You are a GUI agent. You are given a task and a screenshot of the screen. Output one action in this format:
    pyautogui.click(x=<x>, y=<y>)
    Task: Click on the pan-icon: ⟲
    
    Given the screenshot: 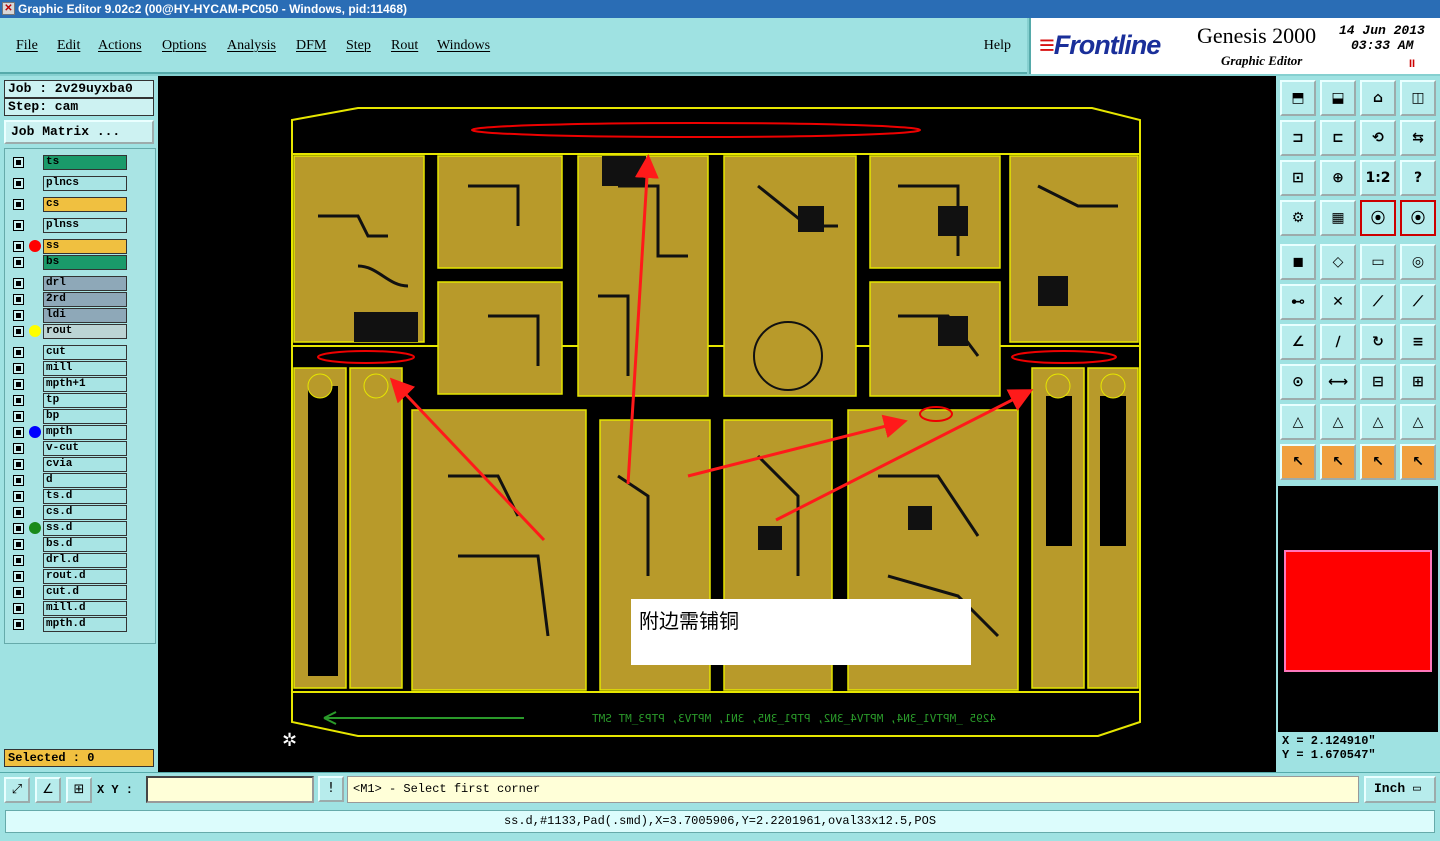 What is the action you would take?
    pyautogui.click(x=1378, y=138)
    